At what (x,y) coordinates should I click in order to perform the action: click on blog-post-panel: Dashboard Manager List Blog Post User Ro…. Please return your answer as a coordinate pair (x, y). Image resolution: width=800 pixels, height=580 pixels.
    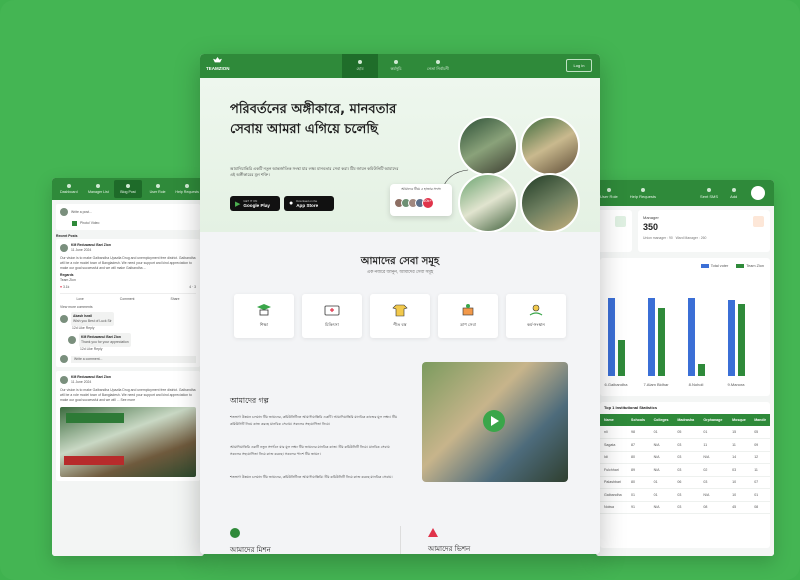
    Looking at the image, I should click on (128, 367).